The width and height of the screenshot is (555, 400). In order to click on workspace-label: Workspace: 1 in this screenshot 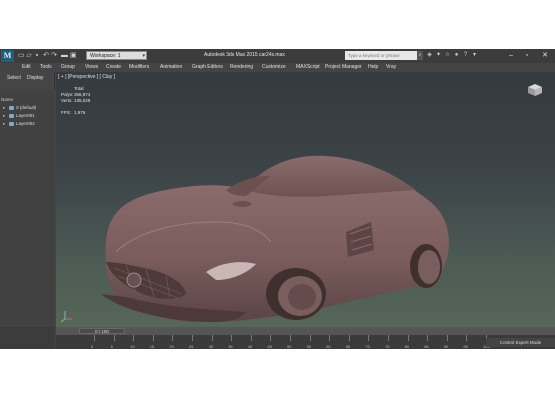, I will do `click(105, 56)`.